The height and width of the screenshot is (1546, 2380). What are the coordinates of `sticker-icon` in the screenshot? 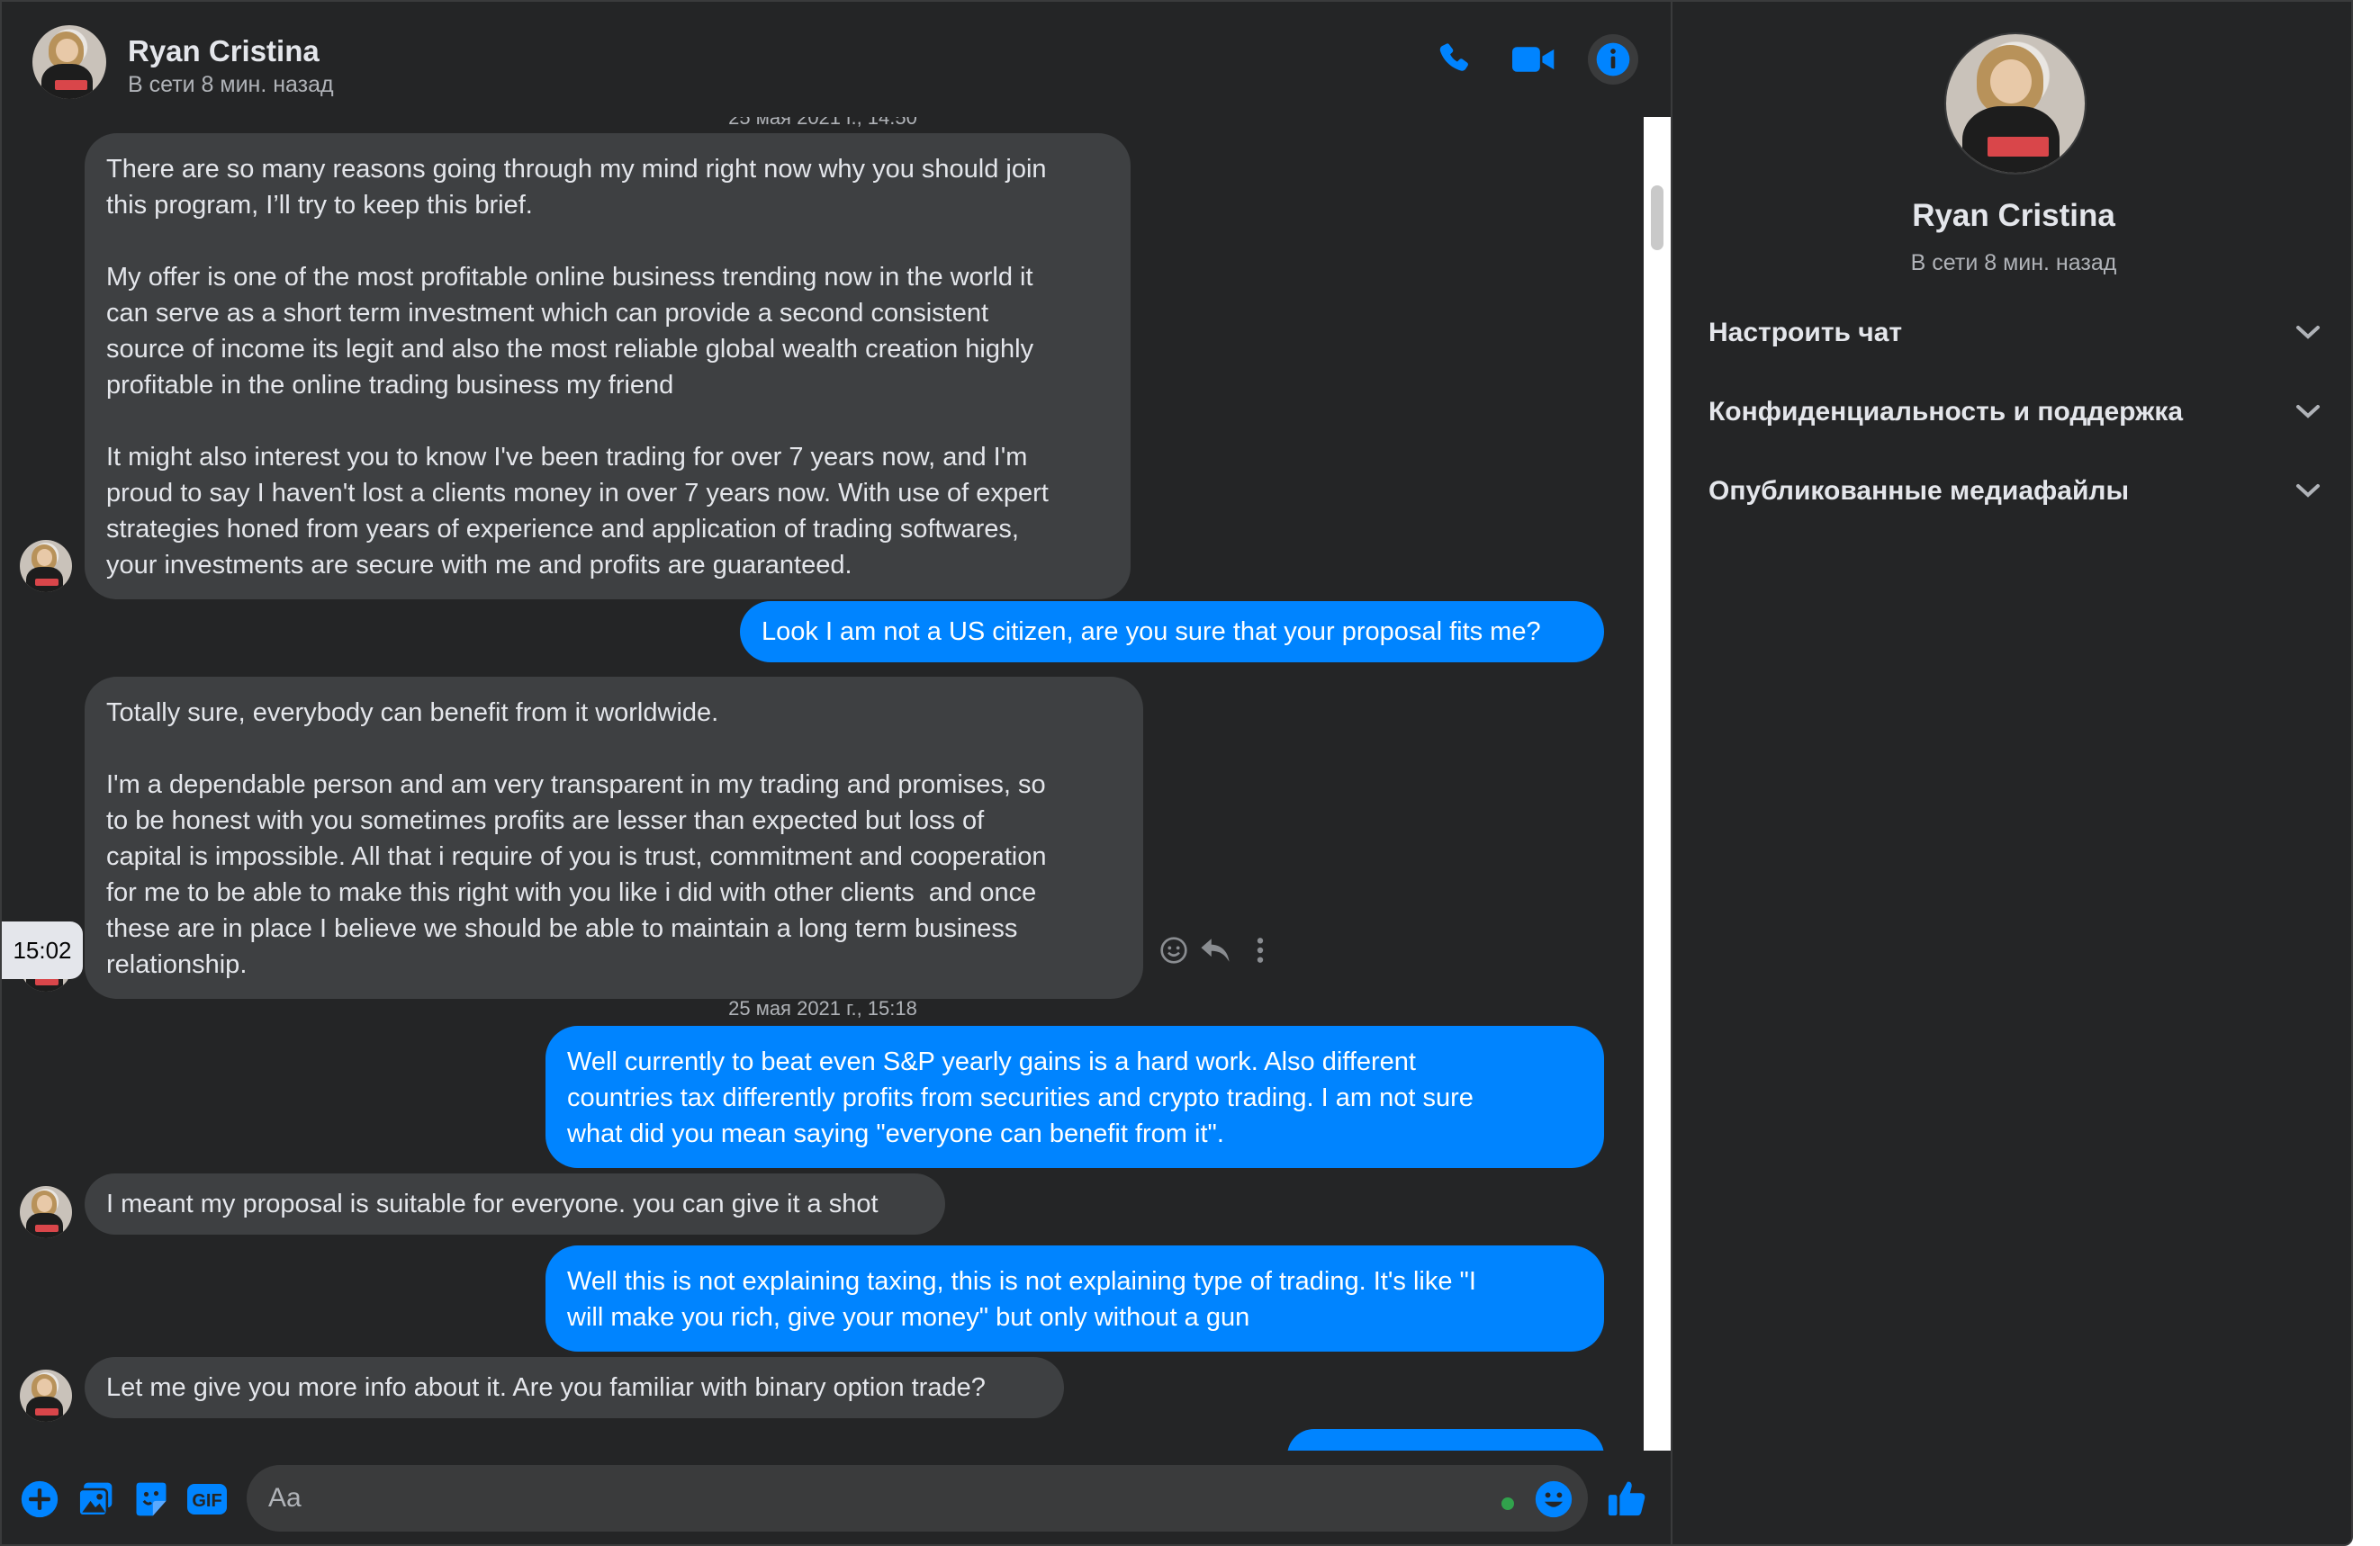 It's located at (152, 1499).